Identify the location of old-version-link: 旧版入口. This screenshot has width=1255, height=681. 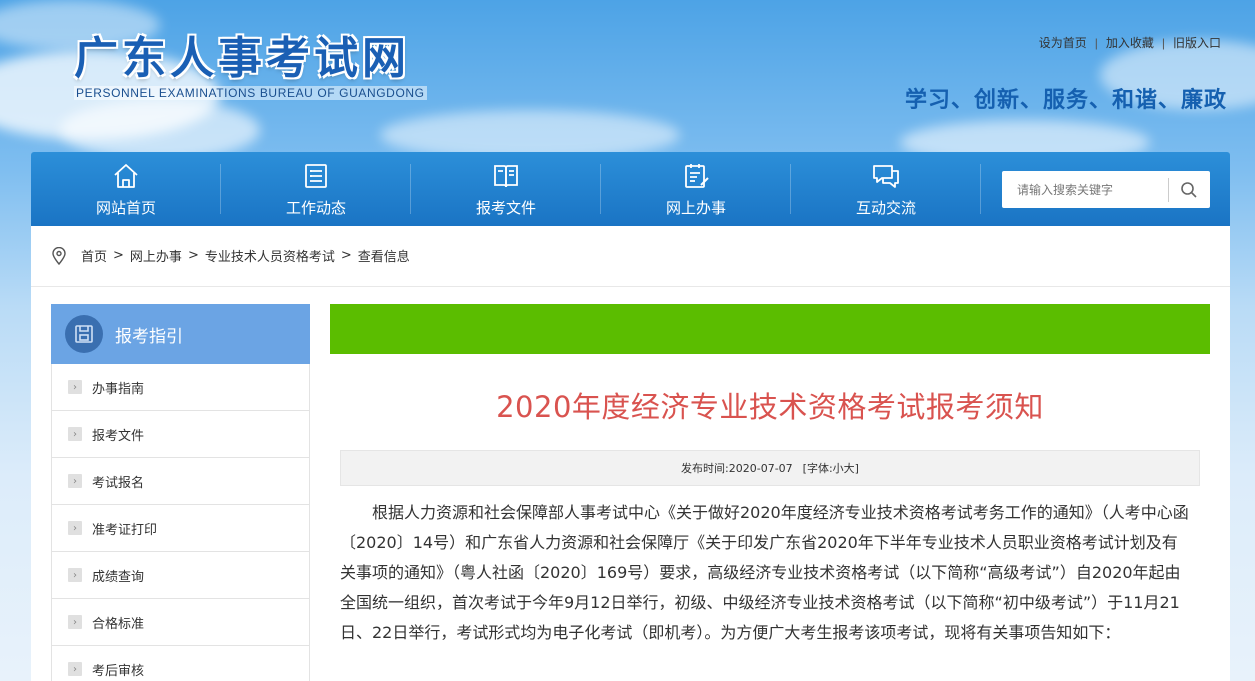
(1197, 43).